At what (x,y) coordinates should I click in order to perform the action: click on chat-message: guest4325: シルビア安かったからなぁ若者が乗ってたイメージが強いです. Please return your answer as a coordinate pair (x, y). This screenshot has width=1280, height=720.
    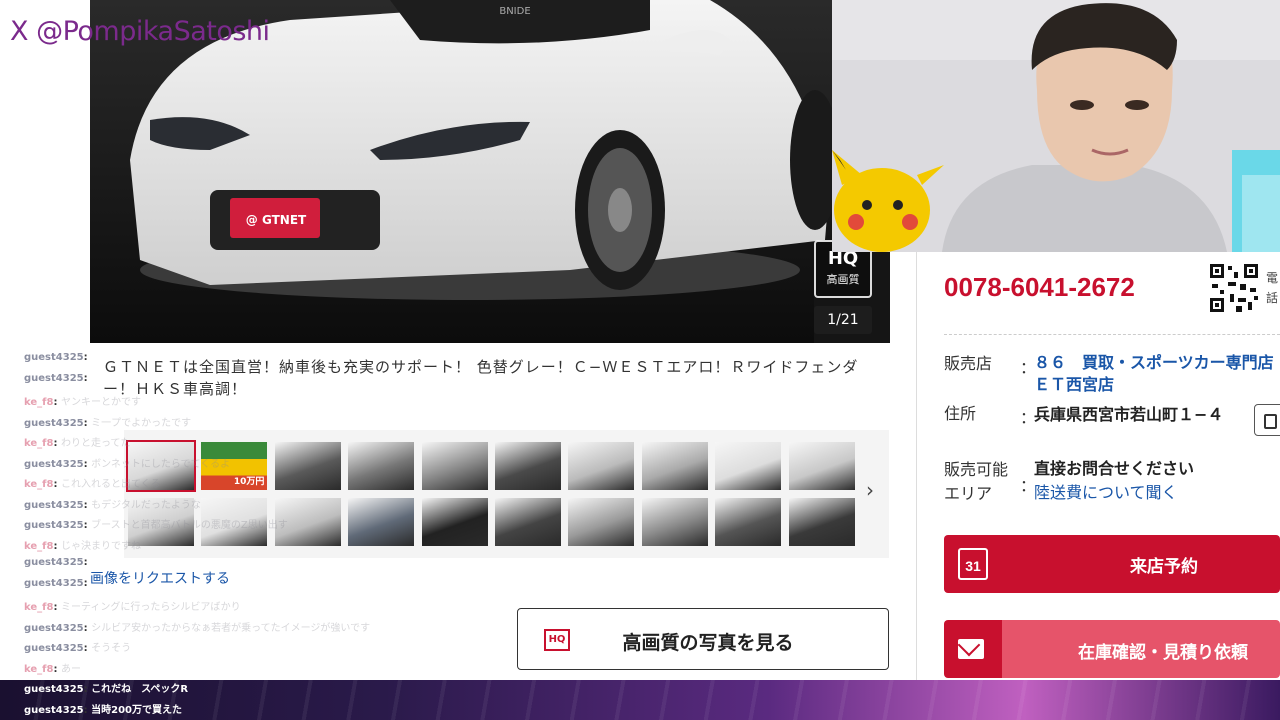
    Looking at the image, I should click on (197, 628).